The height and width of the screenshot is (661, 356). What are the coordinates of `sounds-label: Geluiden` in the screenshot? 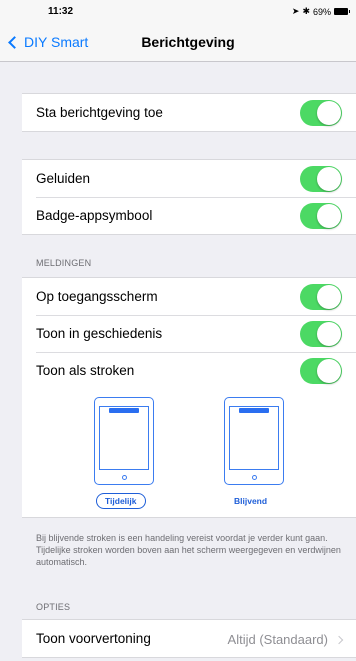 It's located at (63, 178).